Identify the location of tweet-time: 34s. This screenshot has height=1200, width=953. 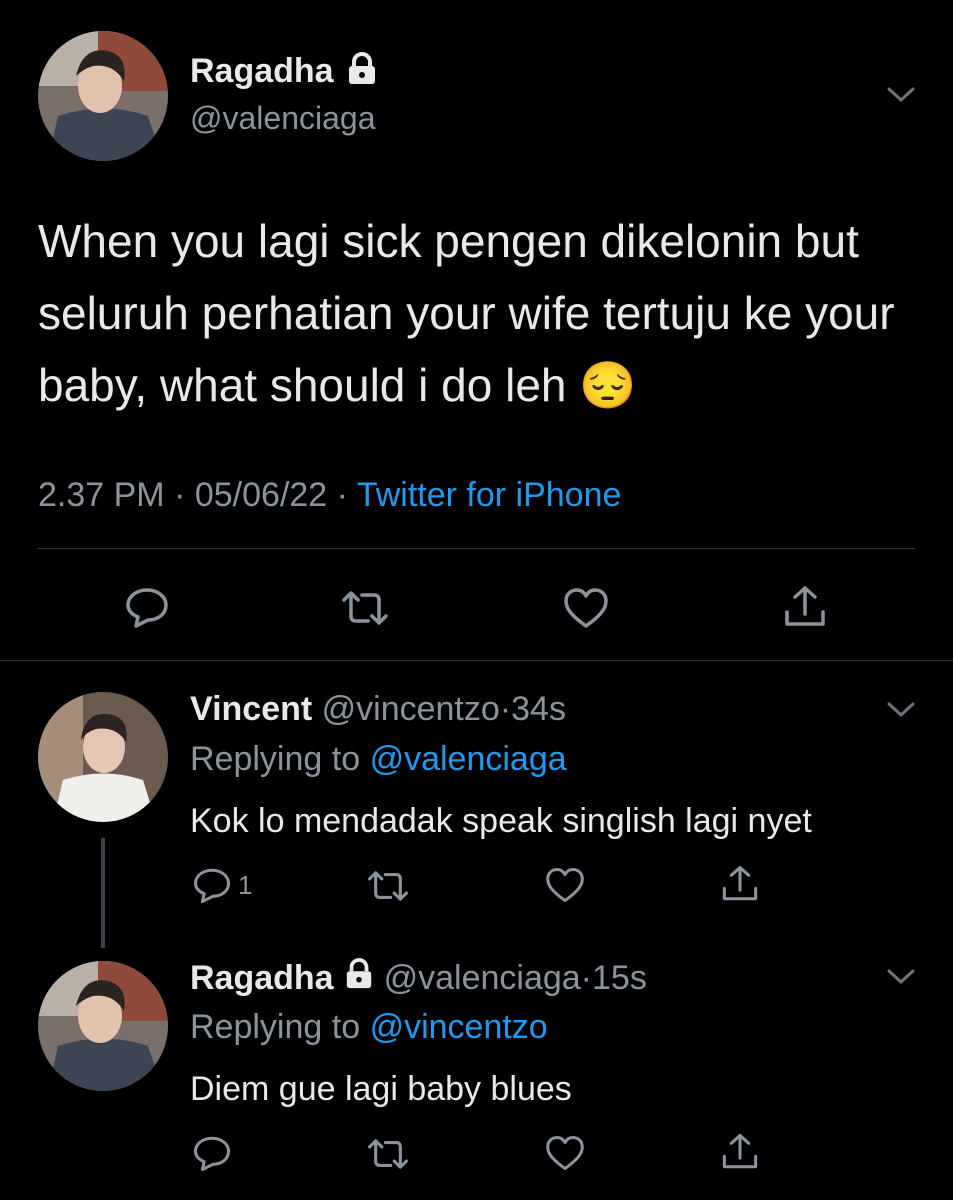
(538, 709).